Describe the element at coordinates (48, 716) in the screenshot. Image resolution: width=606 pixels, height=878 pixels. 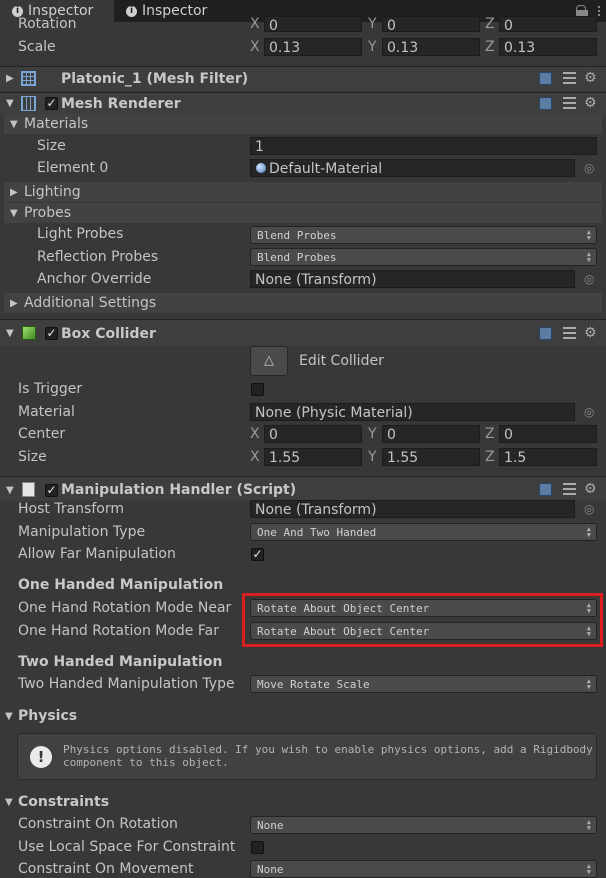
I see `physics-header: Physics` at that location.